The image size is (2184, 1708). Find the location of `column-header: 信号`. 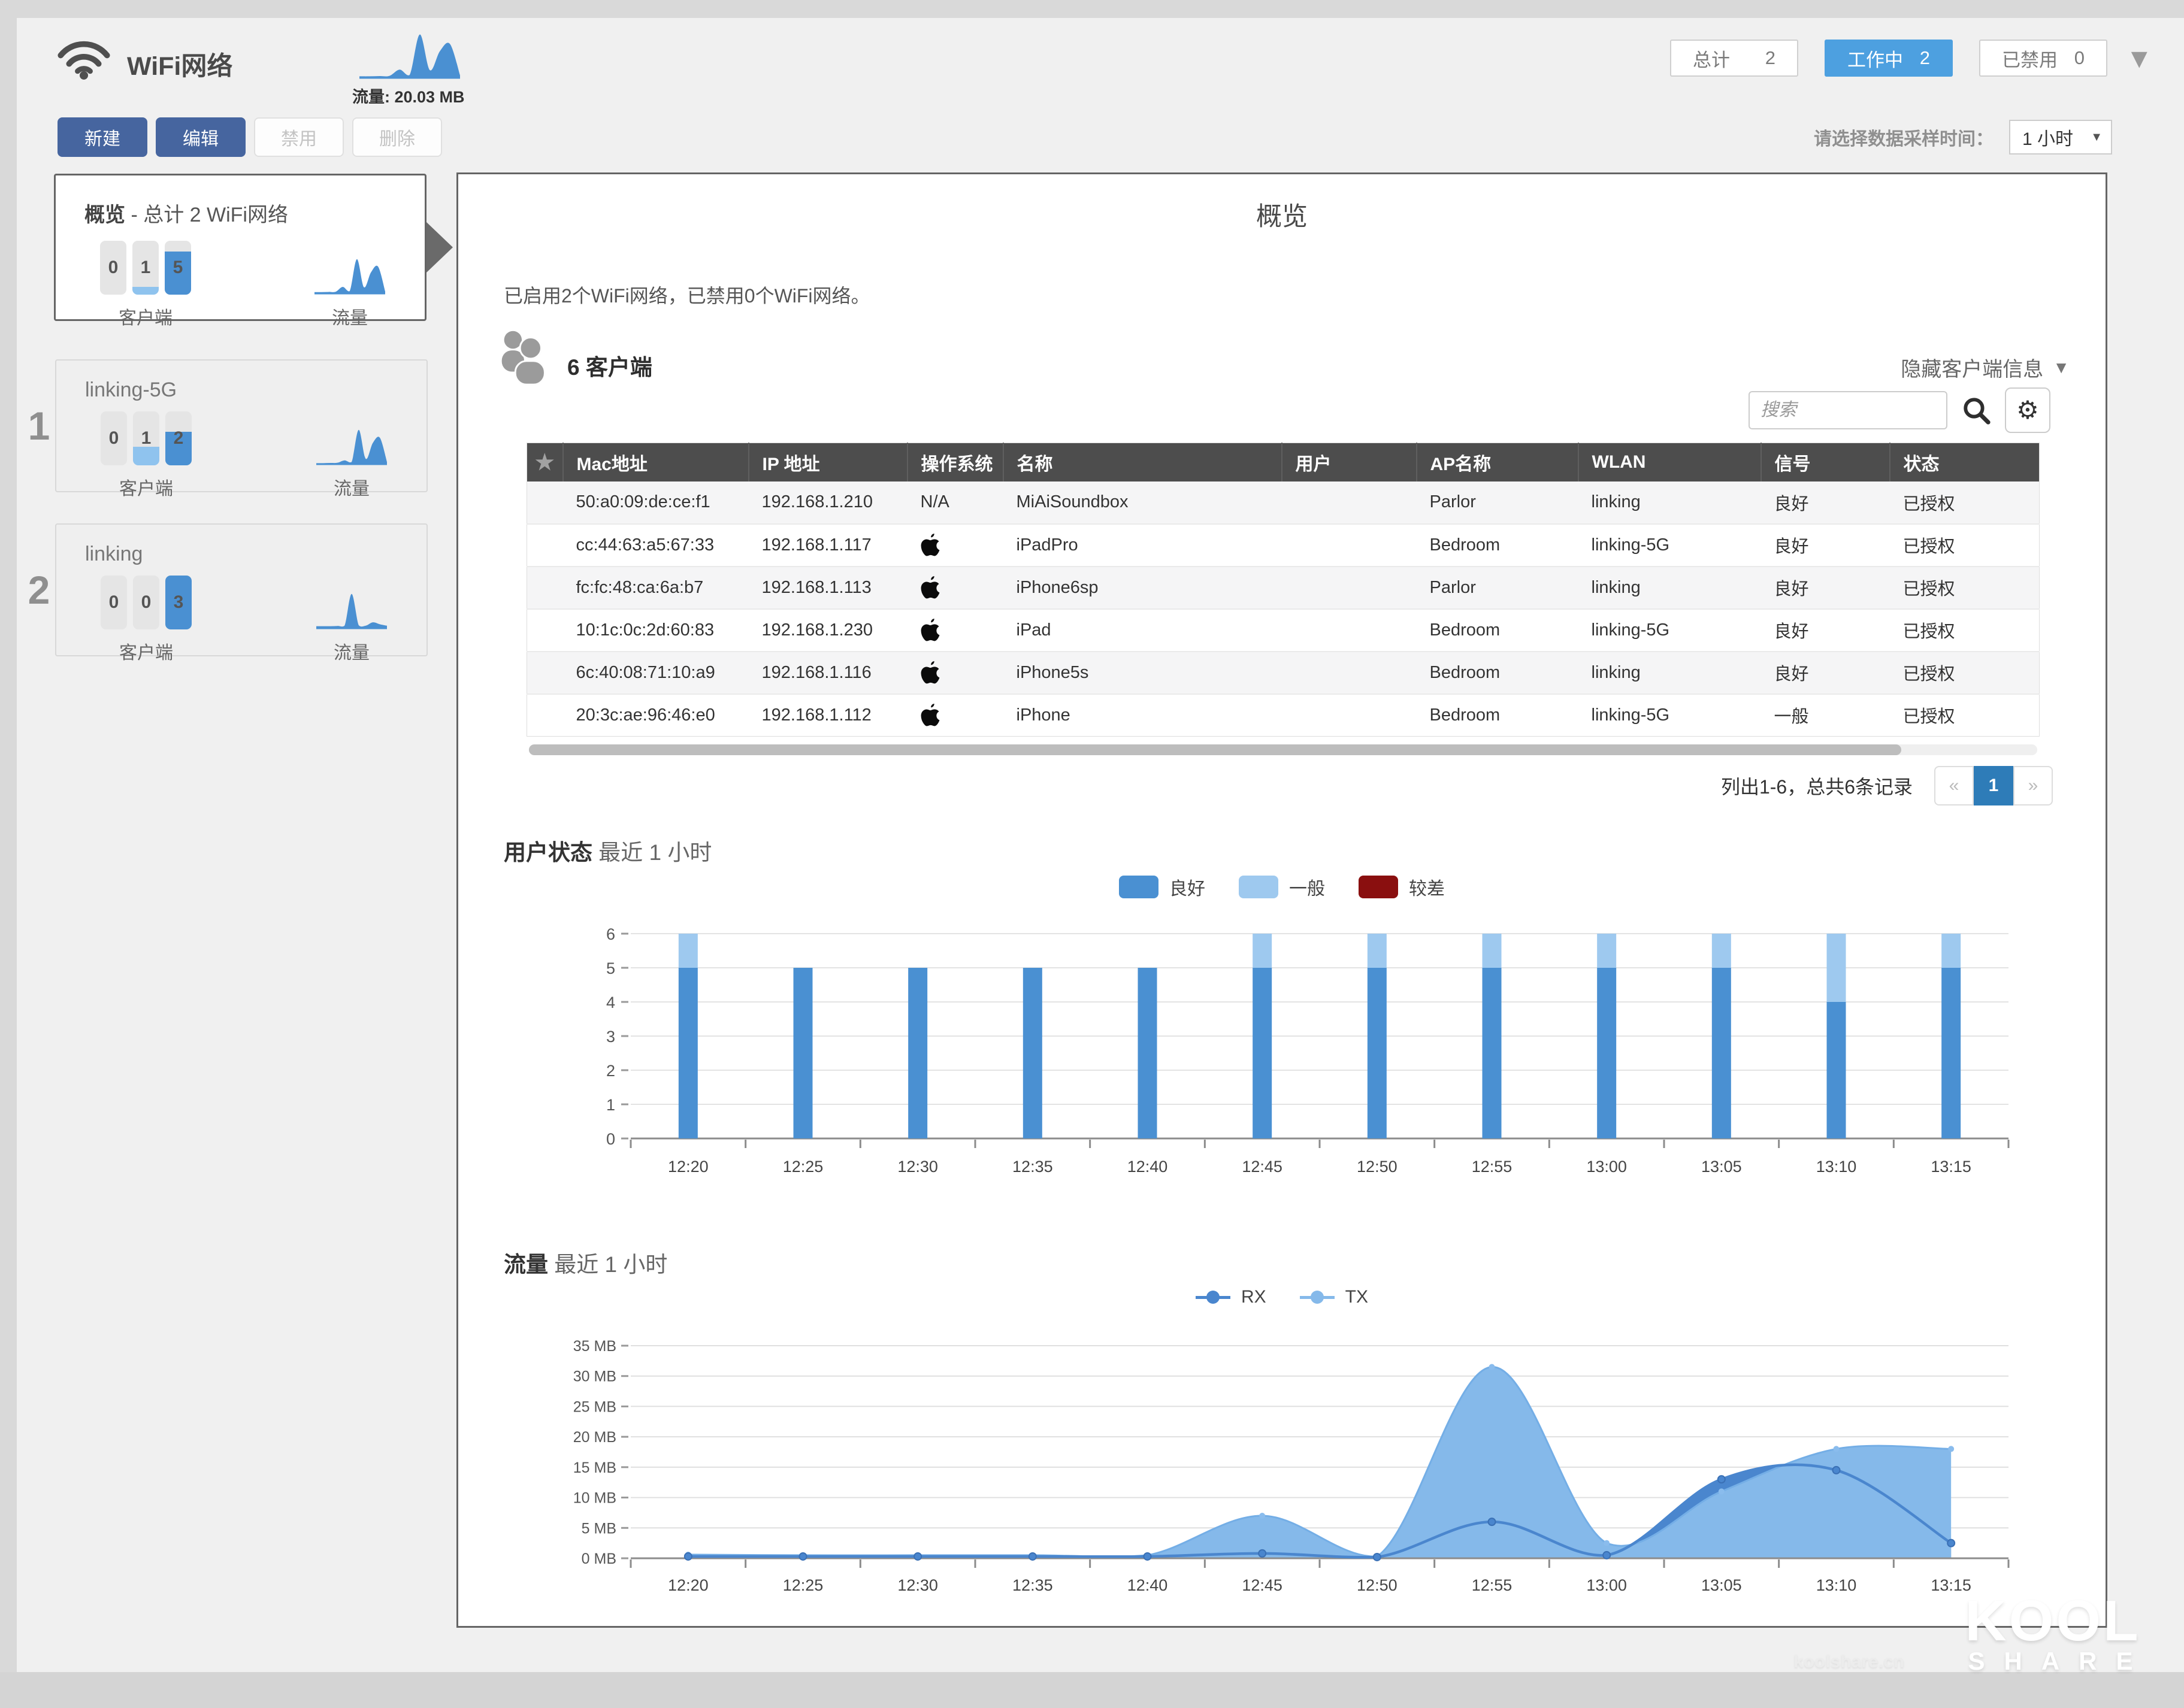

column-header: 信号 is located at coordinates (1825, 462).